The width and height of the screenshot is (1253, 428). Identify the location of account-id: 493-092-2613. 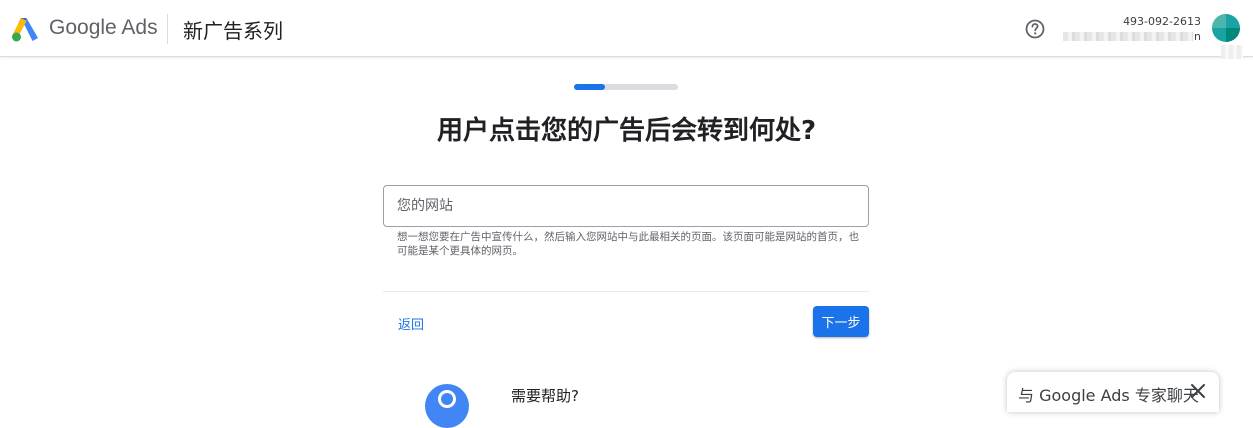
(1162, 21).